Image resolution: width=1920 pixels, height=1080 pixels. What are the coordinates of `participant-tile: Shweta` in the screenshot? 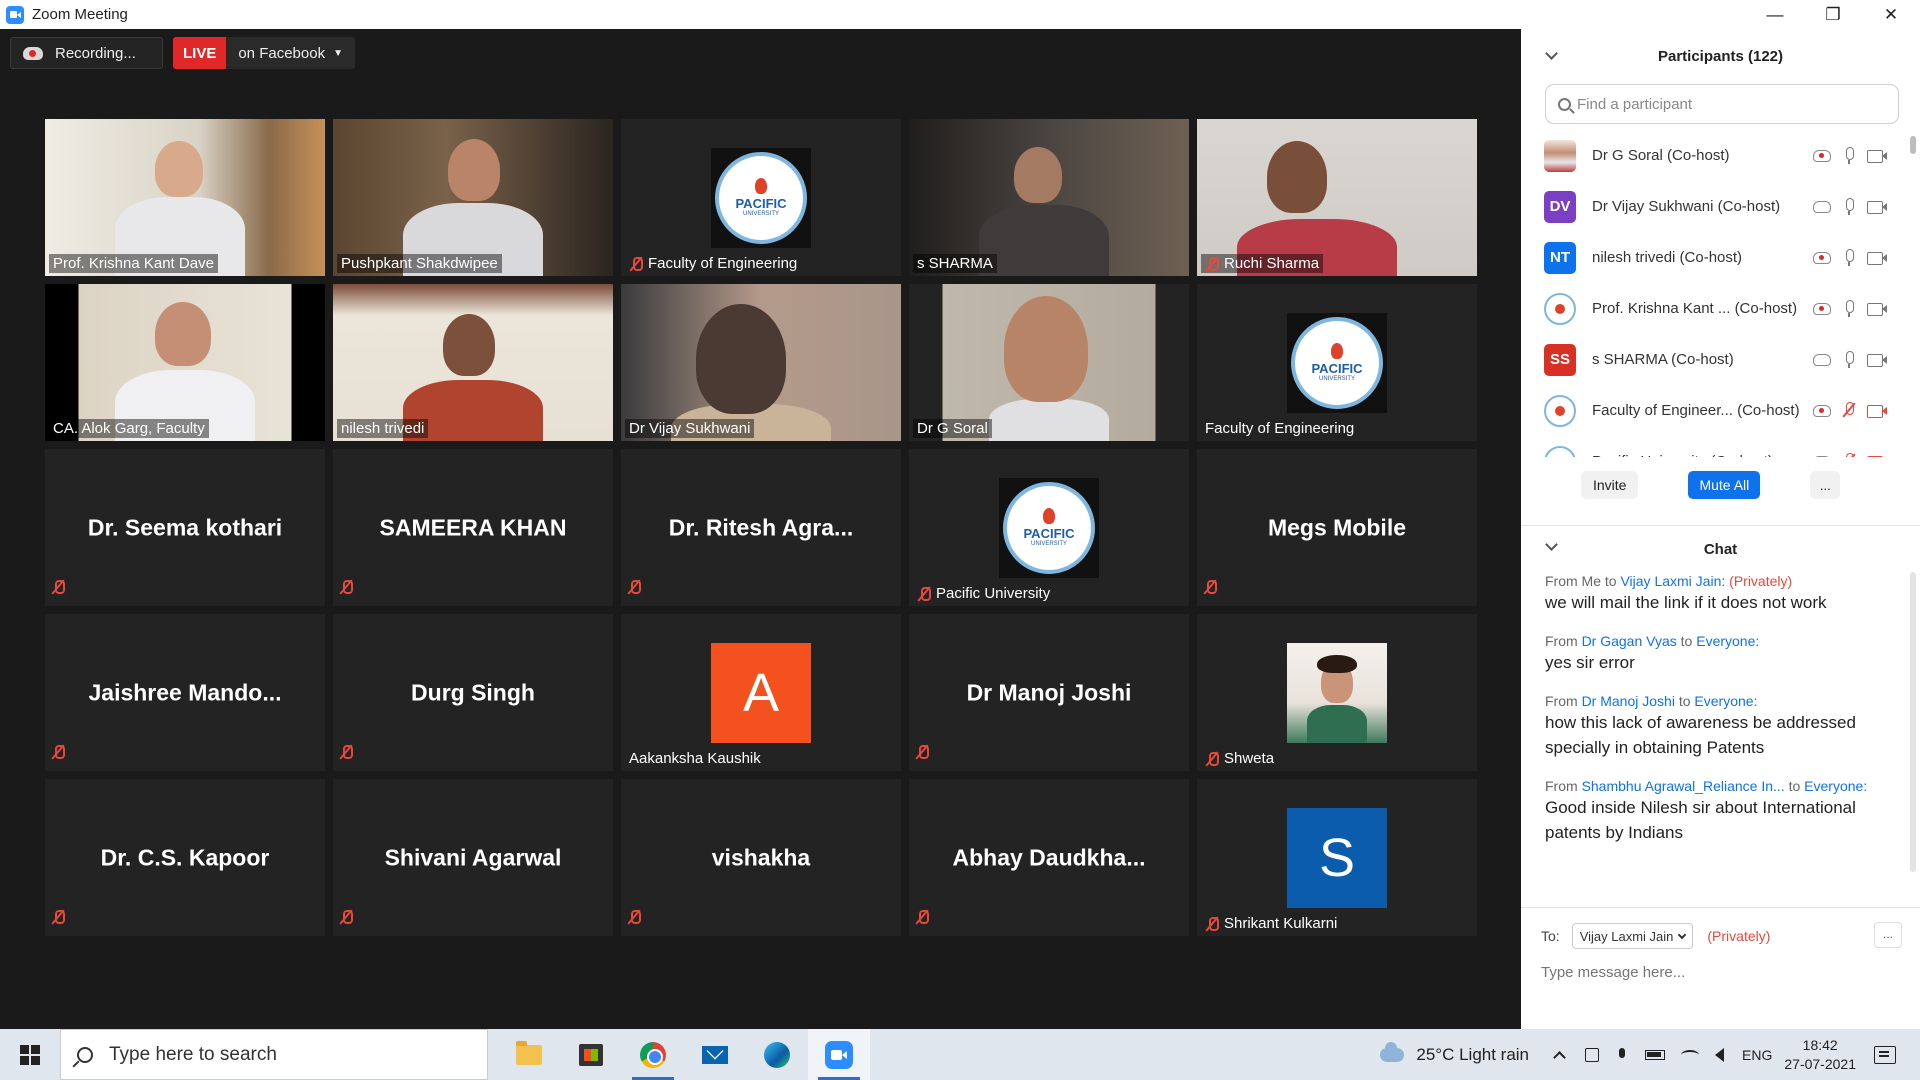 It's located at (1337, 692).